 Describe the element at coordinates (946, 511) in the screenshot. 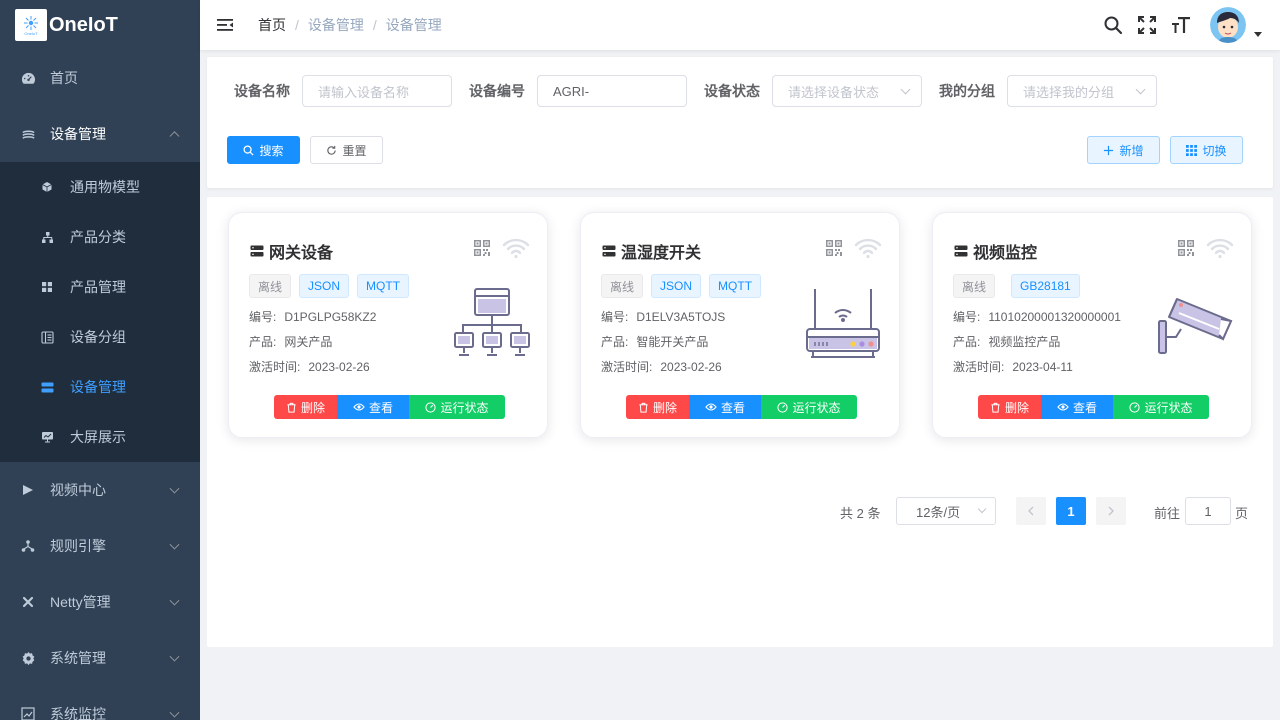

I see `page-size-select: 12条/页` at that location.